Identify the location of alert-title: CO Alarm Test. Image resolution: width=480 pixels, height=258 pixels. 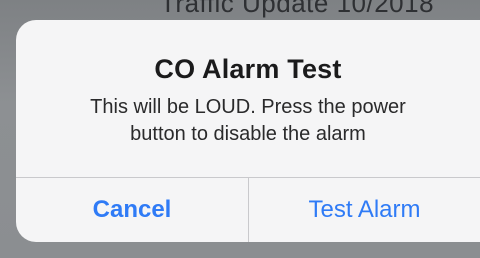
(248, 69).